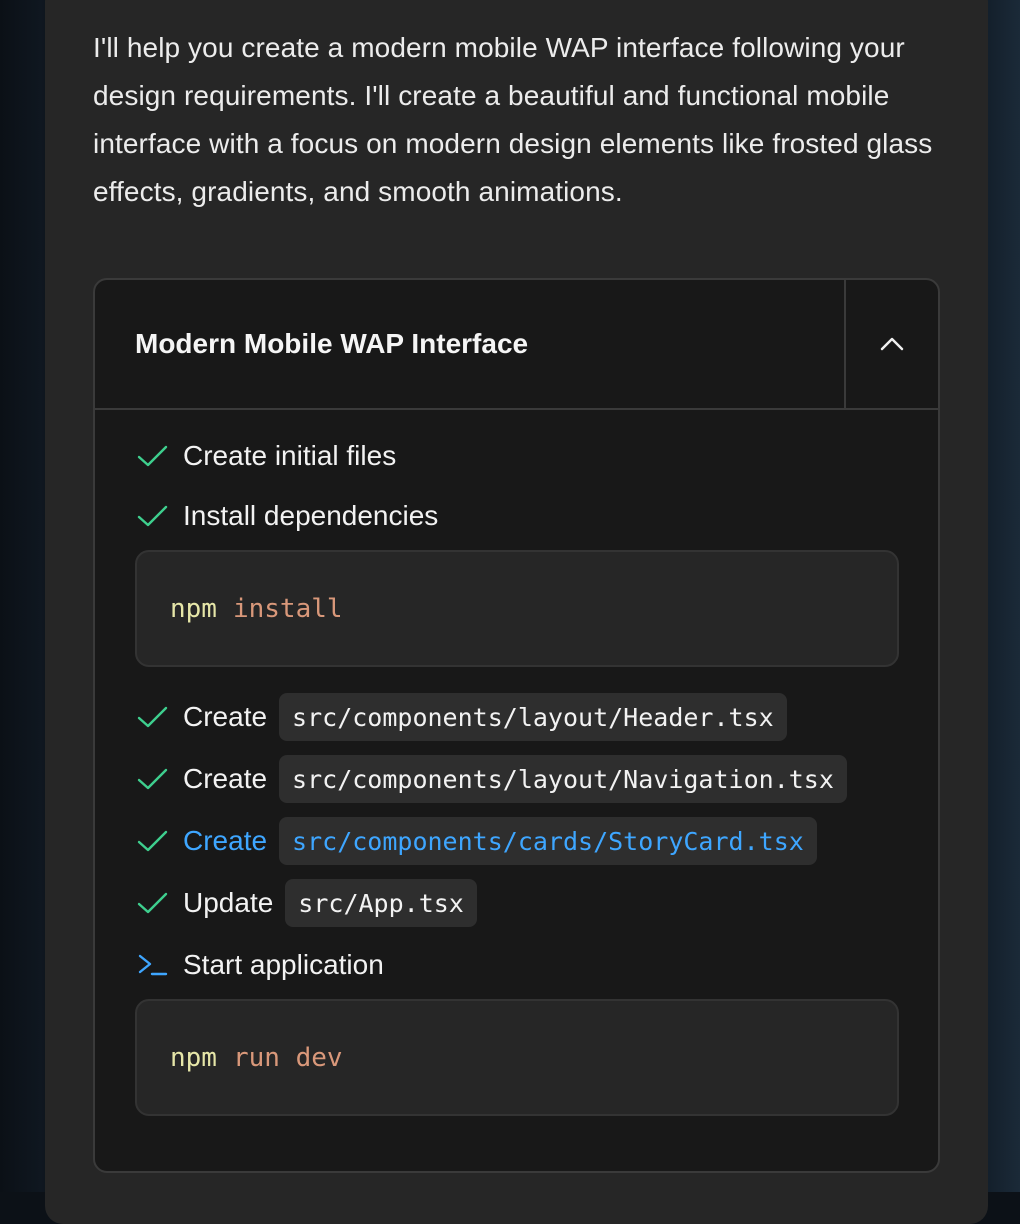 This screenshot has width=1020, height=1224. What do you see at coordinates (228, 903) in the screenshot?
I see `step-label: Update` at bounding box center [228, 903].